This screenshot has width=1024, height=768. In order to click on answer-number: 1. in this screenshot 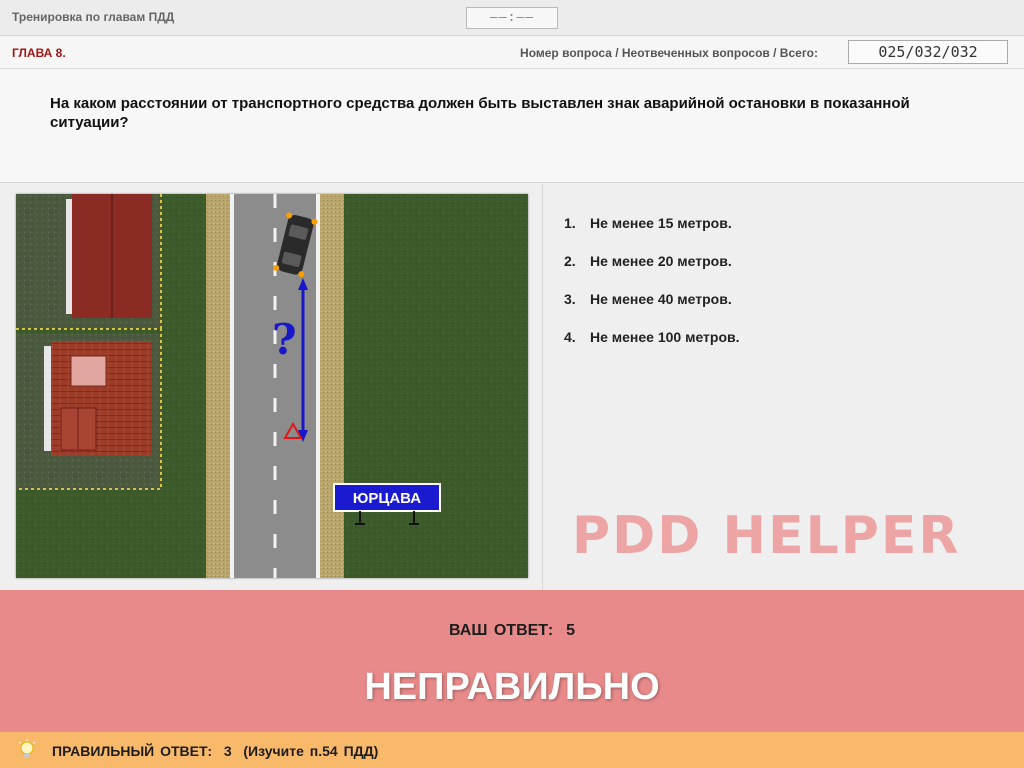, I will do `click(570, 223)`.